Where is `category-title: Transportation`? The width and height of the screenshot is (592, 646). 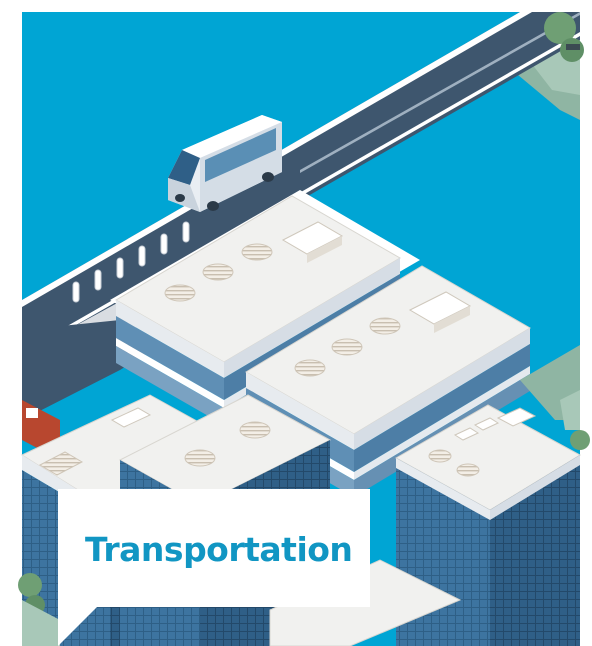
category-title: Transportation is located at coordinates (219, 549).